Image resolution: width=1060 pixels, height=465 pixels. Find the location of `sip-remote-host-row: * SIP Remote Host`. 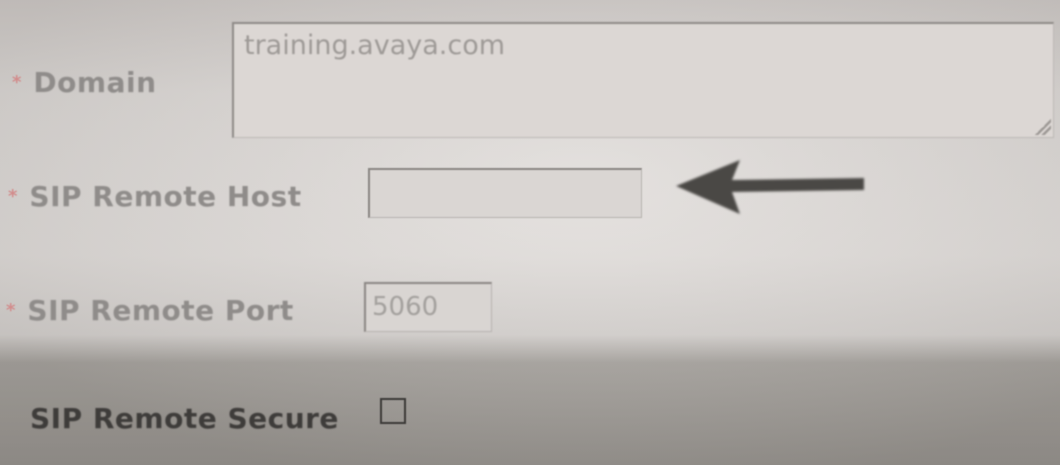

sip-remote-host-row: * SIP Remote Host is located at coordinates (155, 196).